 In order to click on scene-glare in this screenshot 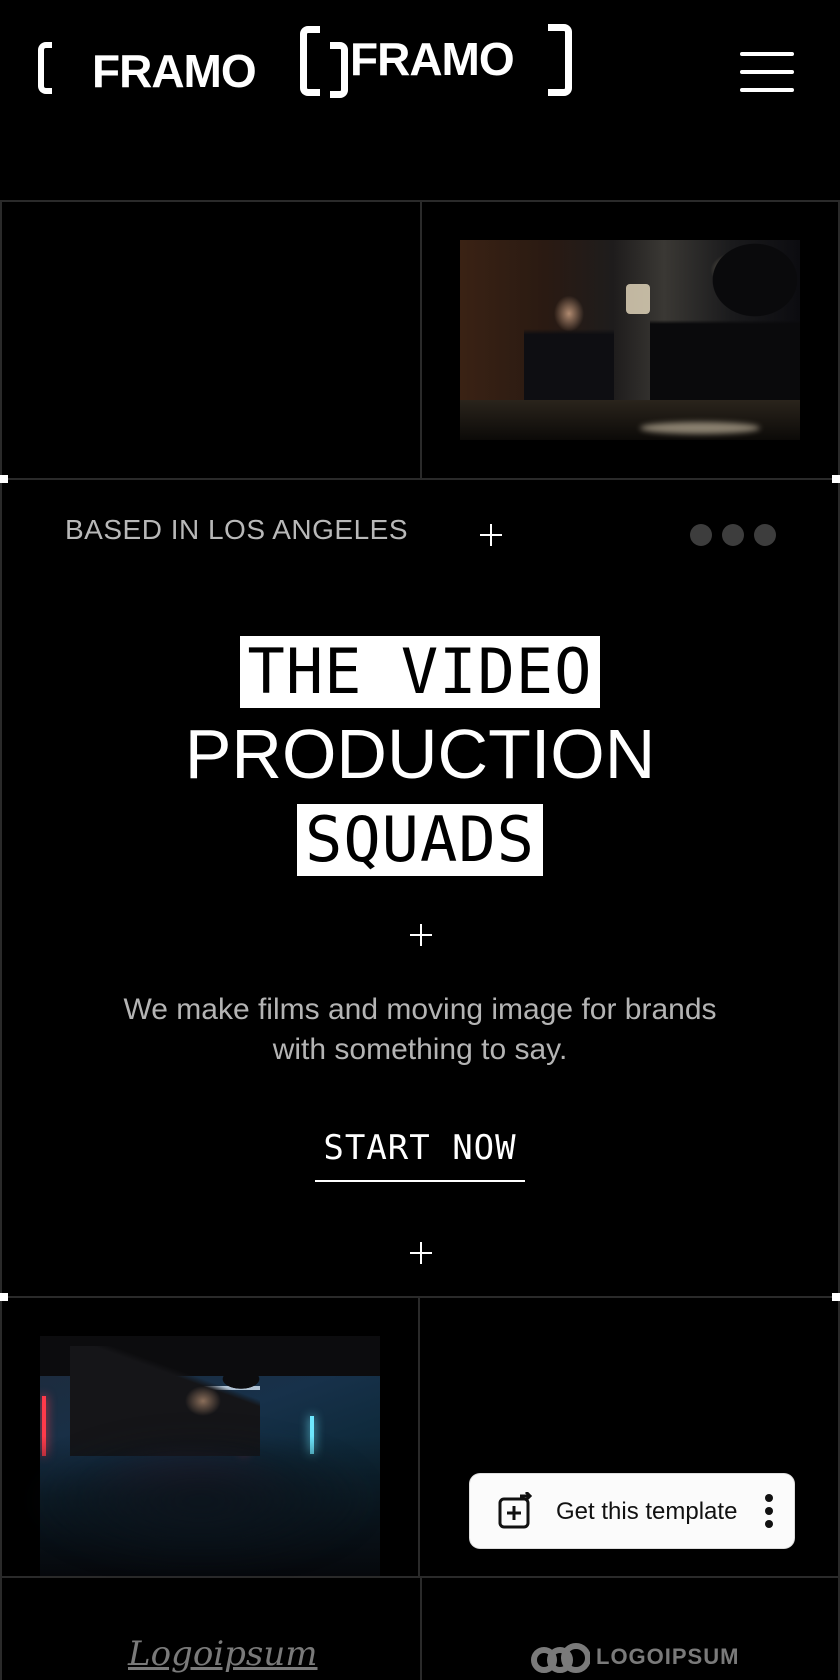, I will do `click(700, 428)`.